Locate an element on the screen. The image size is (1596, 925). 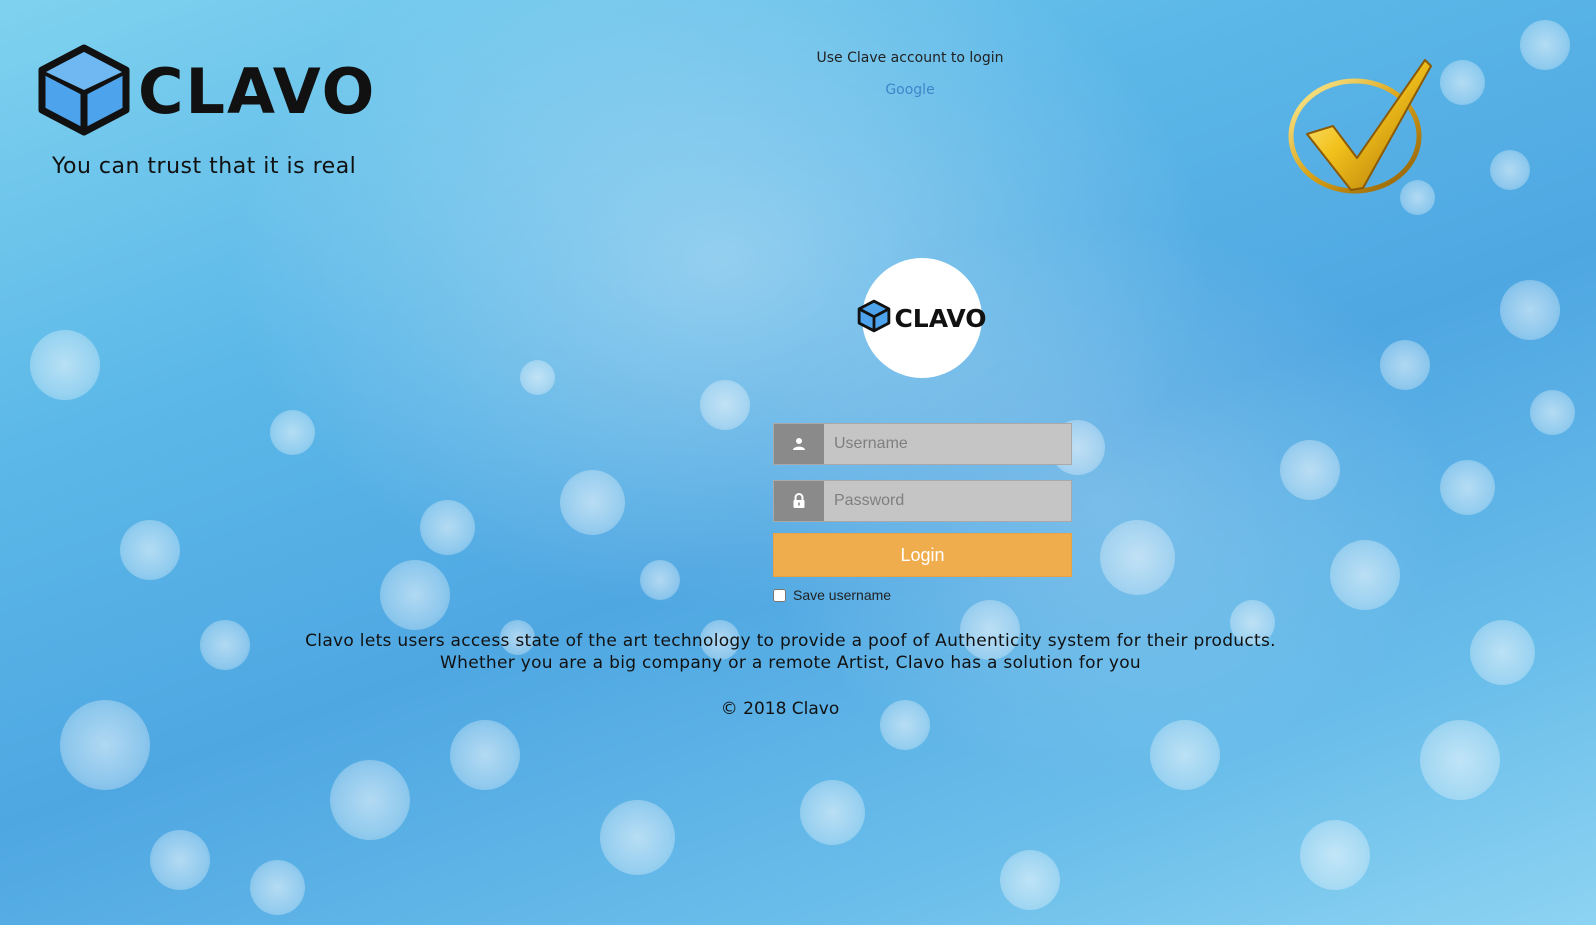
center-logo-badge: CLAVO is located at coordinates (922, 318).